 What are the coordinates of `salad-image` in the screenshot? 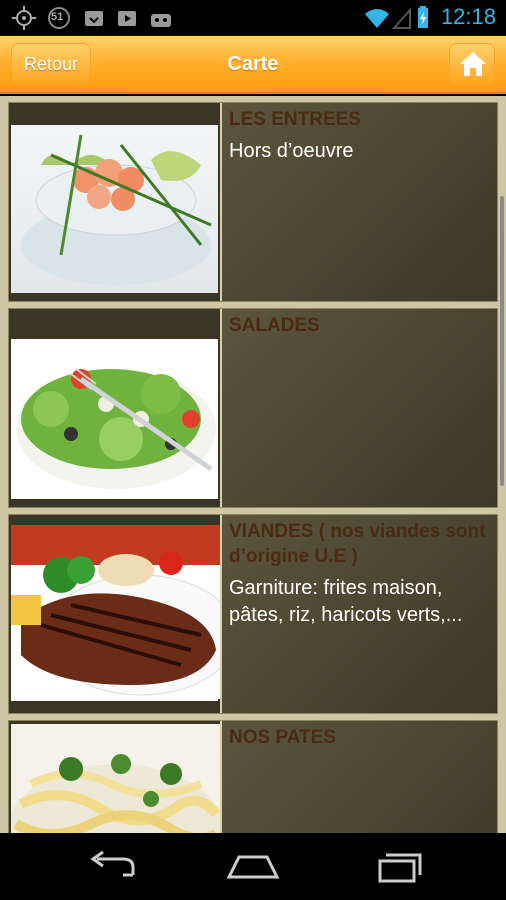 It's located at (116, 428).